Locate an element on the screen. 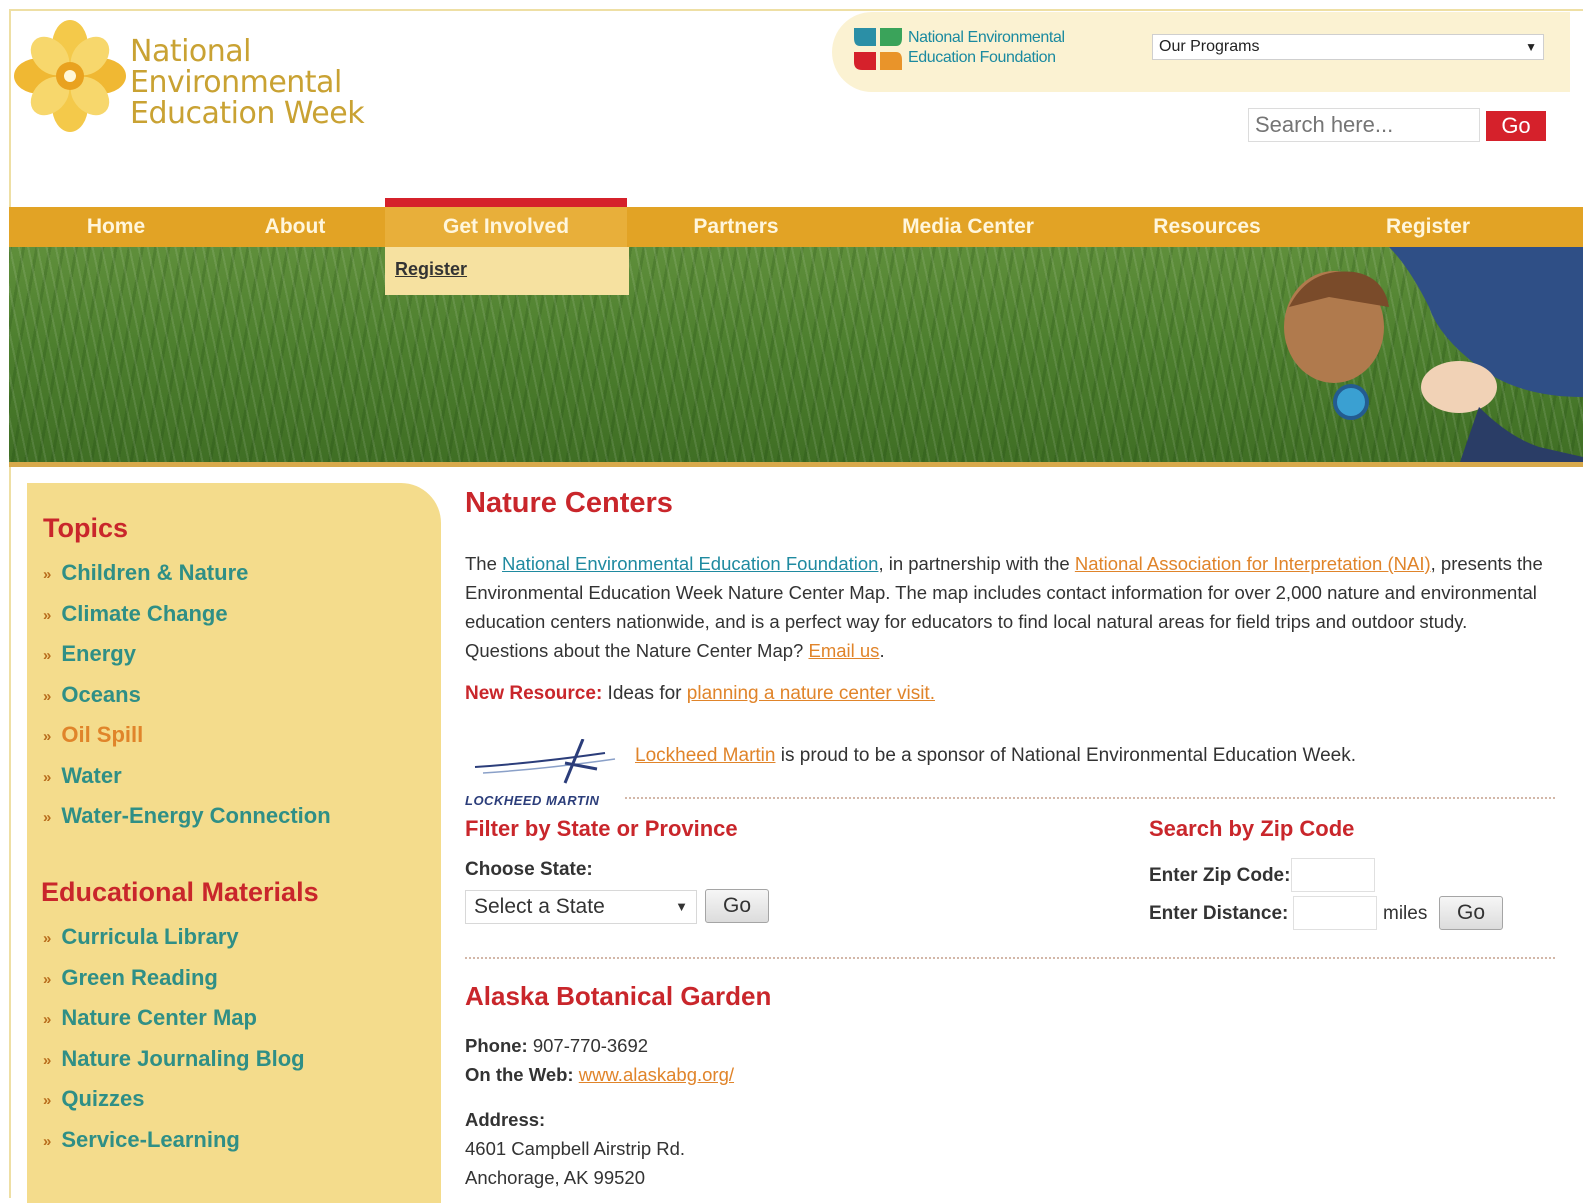 The width and height of the screenshot is (1583, 1203). intro-text-2: , in partnership with the is located at coordinates (976, 563).